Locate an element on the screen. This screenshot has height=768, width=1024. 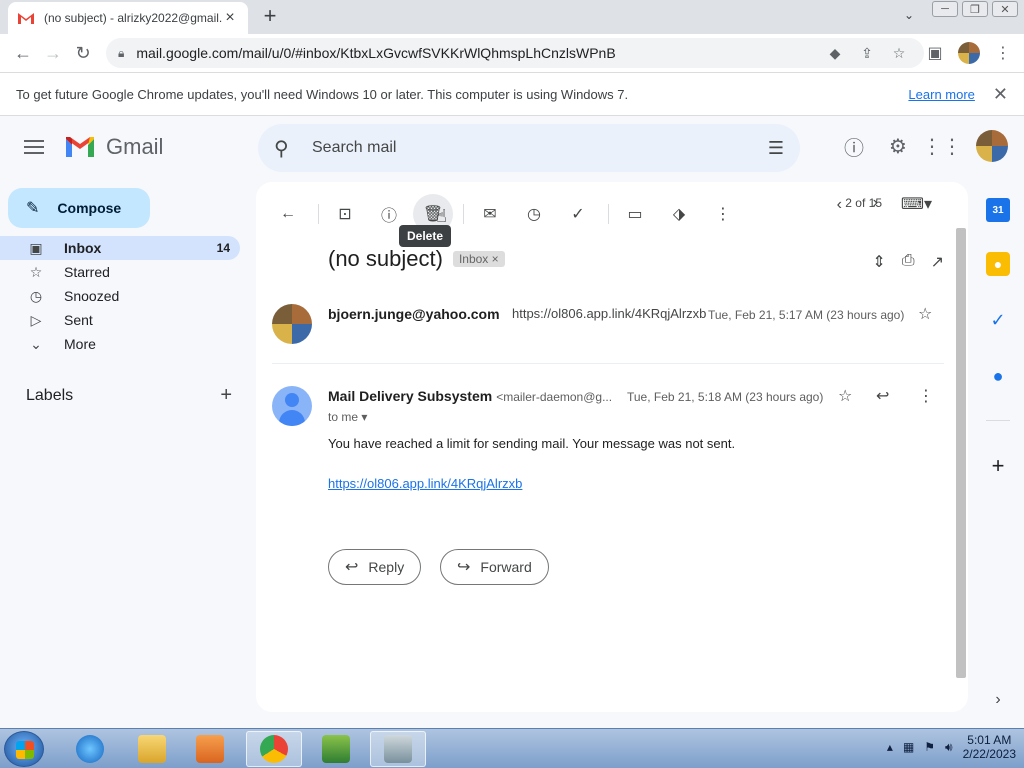
csharp-app-icon is located at coordinates (336, 749).